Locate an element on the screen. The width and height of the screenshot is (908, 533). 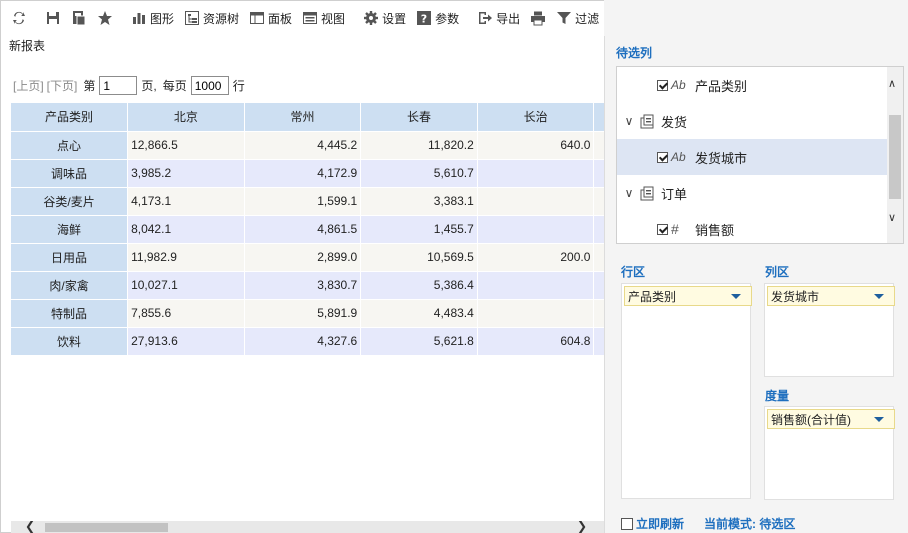
corner-header: 产品类别 is located at coordinates (70, 117).